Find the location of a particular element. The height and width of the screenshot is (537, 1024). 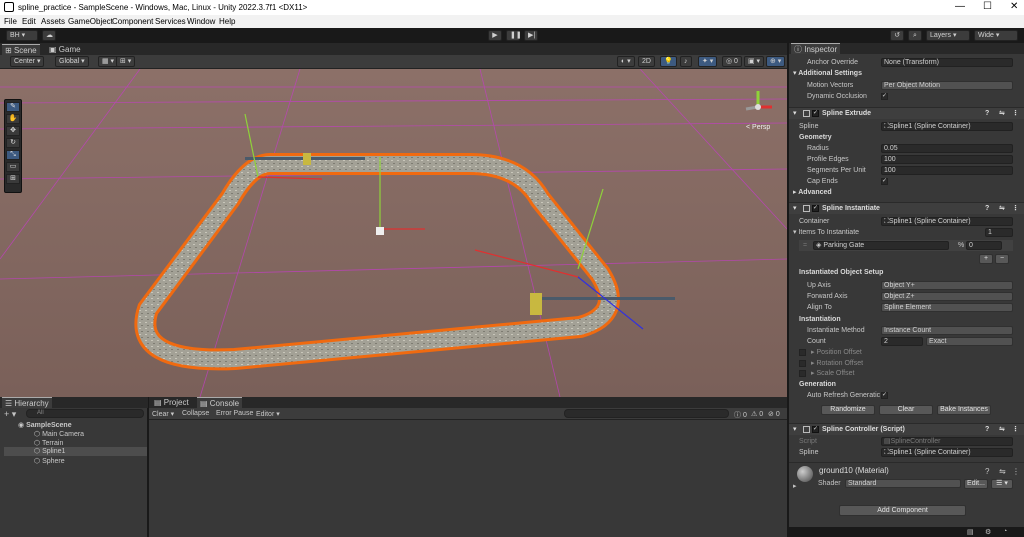

container-field: ⛶Spline1 (Spline Container) is located at coordinates (947, 221).